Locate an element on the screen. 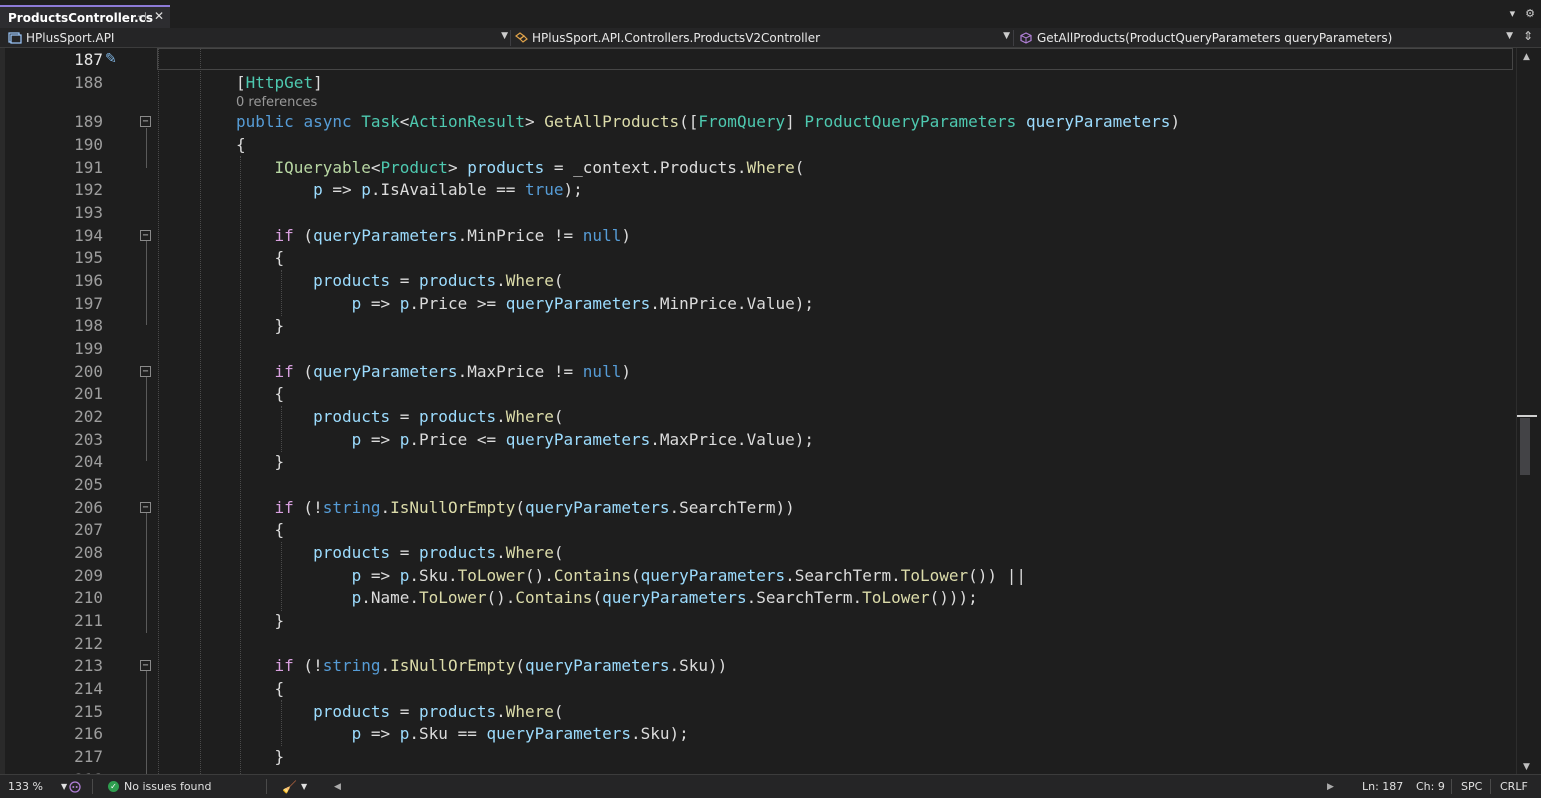  project-dropdown: HPlusSport.API ▼ is located at coordinates (258, 38).